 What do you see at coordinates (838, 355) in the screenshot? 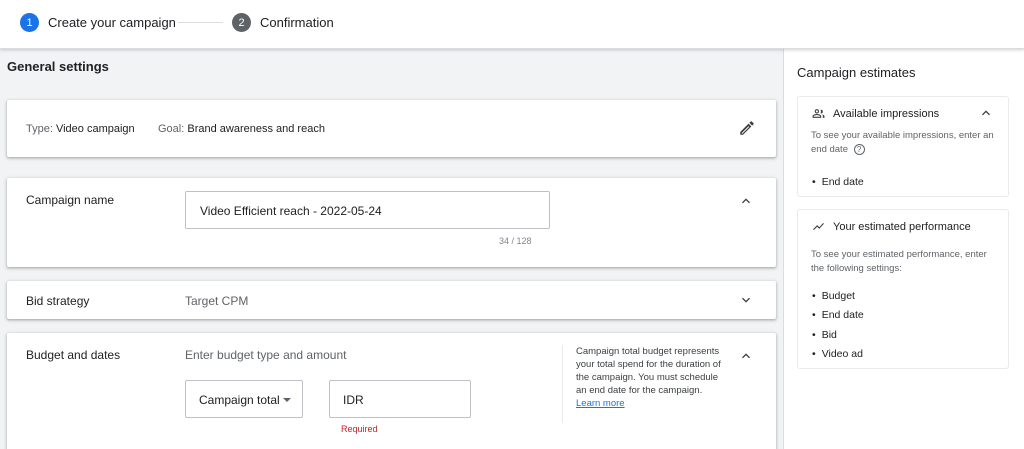
I see `list-item: Video ad` at bounding box center [838, 355].